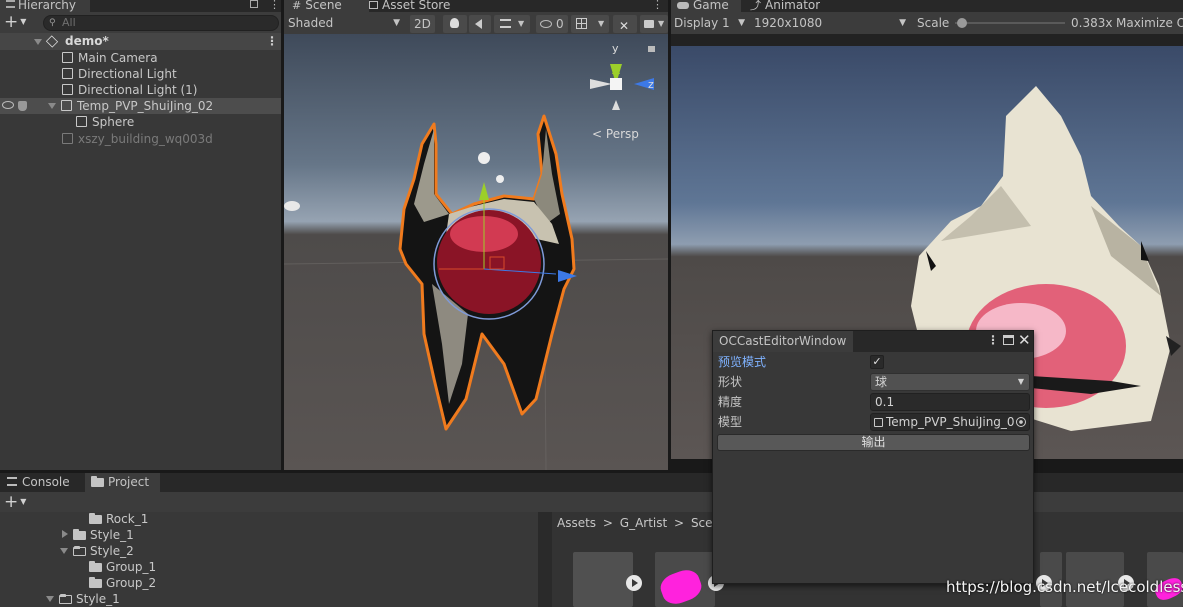 The width and height of the screenshot is (1183, 607). What do you see at coordinates (711, 6) in the screenshot?
I see `tab-game-label: Game` at bounding box center [711, 6].